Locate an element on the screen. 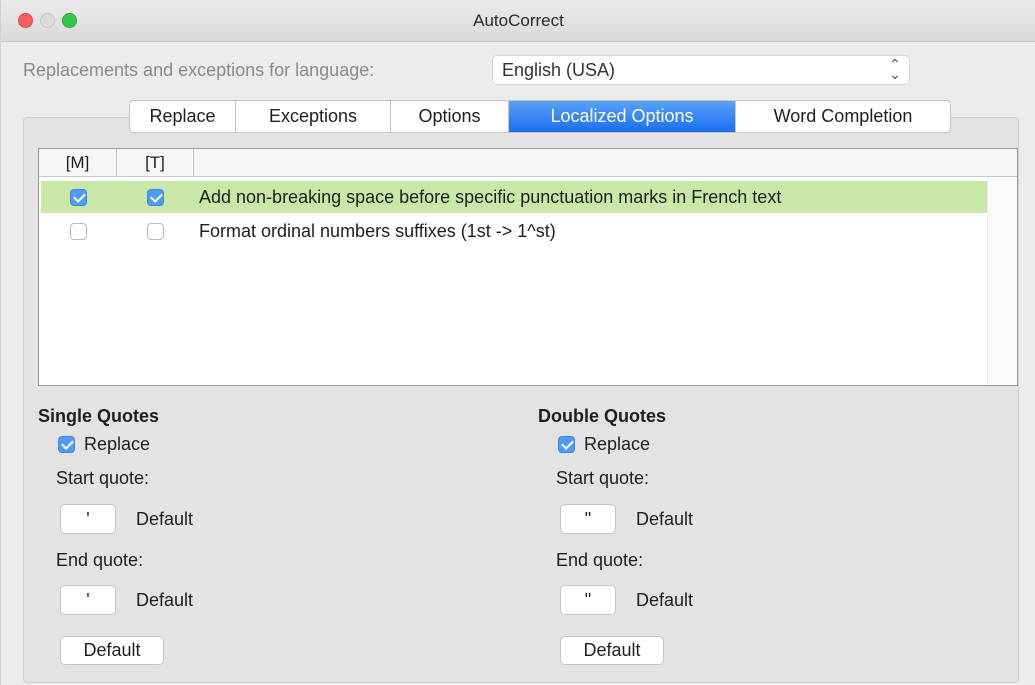 The image size is (1035, 685). single-start-quote-default: Default is located at coordinates (165, 519).